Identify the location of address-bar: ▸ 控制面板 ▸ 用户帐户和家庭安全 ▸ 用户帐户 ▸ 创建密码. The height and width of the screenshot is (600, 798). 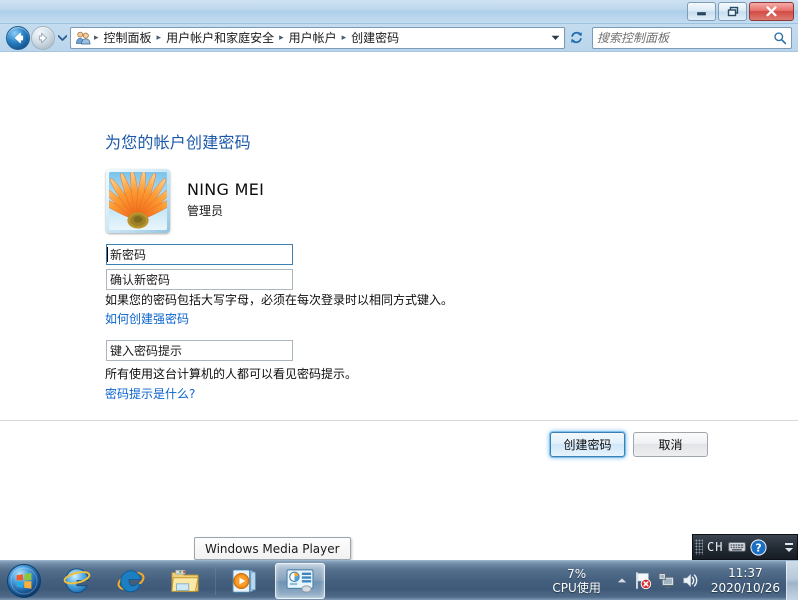
(317, 37).